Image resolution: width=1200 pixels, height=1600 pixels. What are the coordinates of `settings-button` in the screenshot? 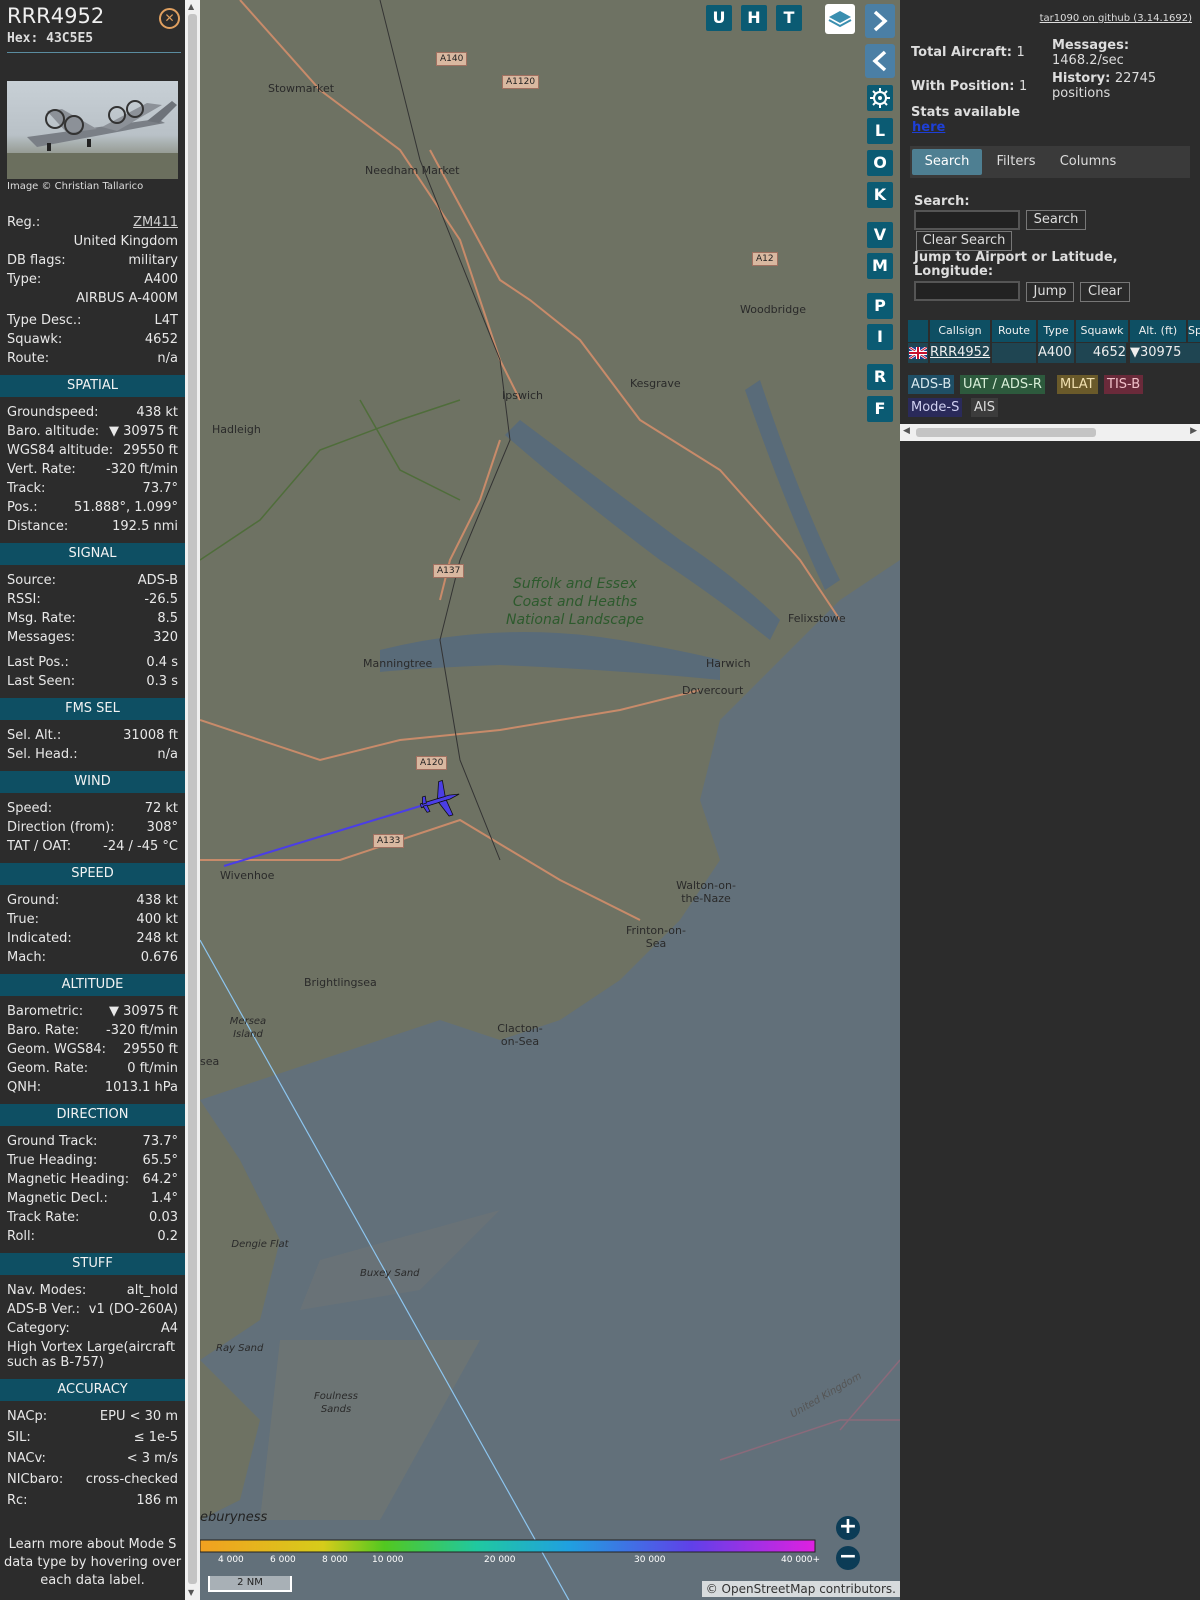 It's located at (880, 98).